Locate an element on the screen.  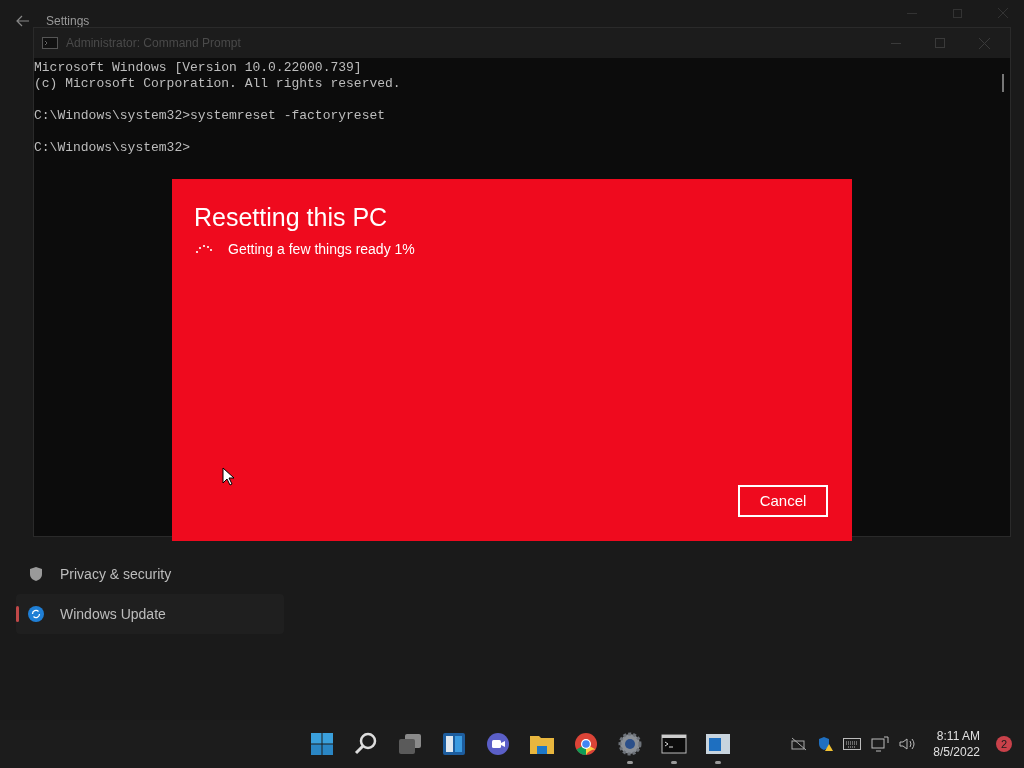
speaker-icon is located at coordinates (908, 744).